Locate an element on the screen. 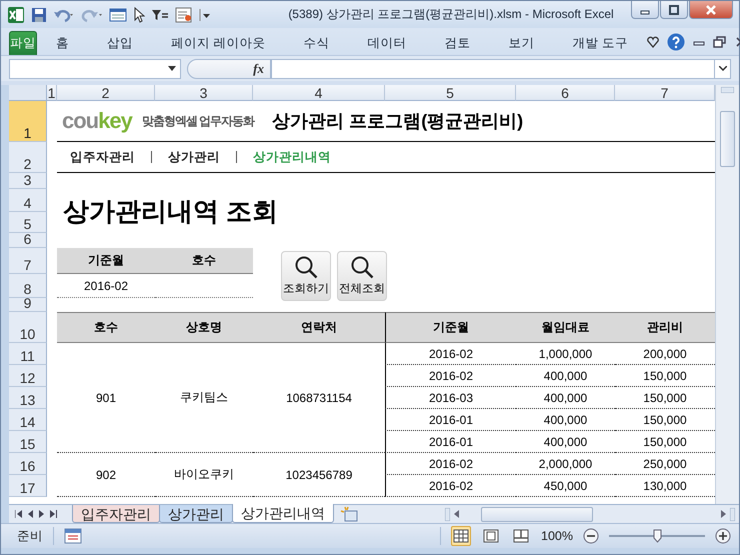 The width and height of the screenshot is (740, 555). table-cell: 2016-03 is located at coordinates (450, 398).